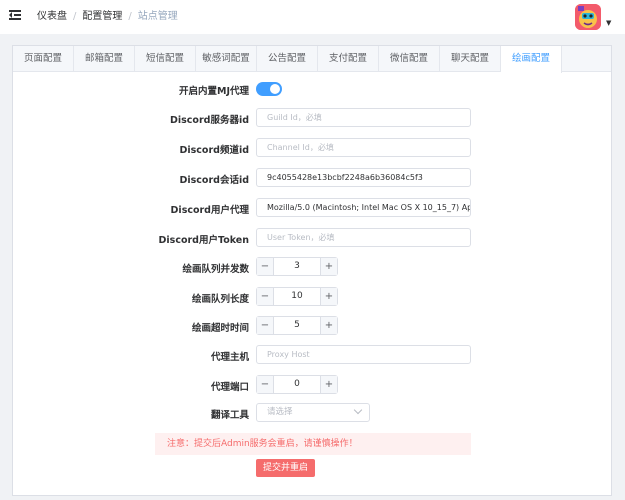  Describe the element at coordinates (157, 16) in the screenshot. I see `breadcrumb-site: 站点管理` at that location.